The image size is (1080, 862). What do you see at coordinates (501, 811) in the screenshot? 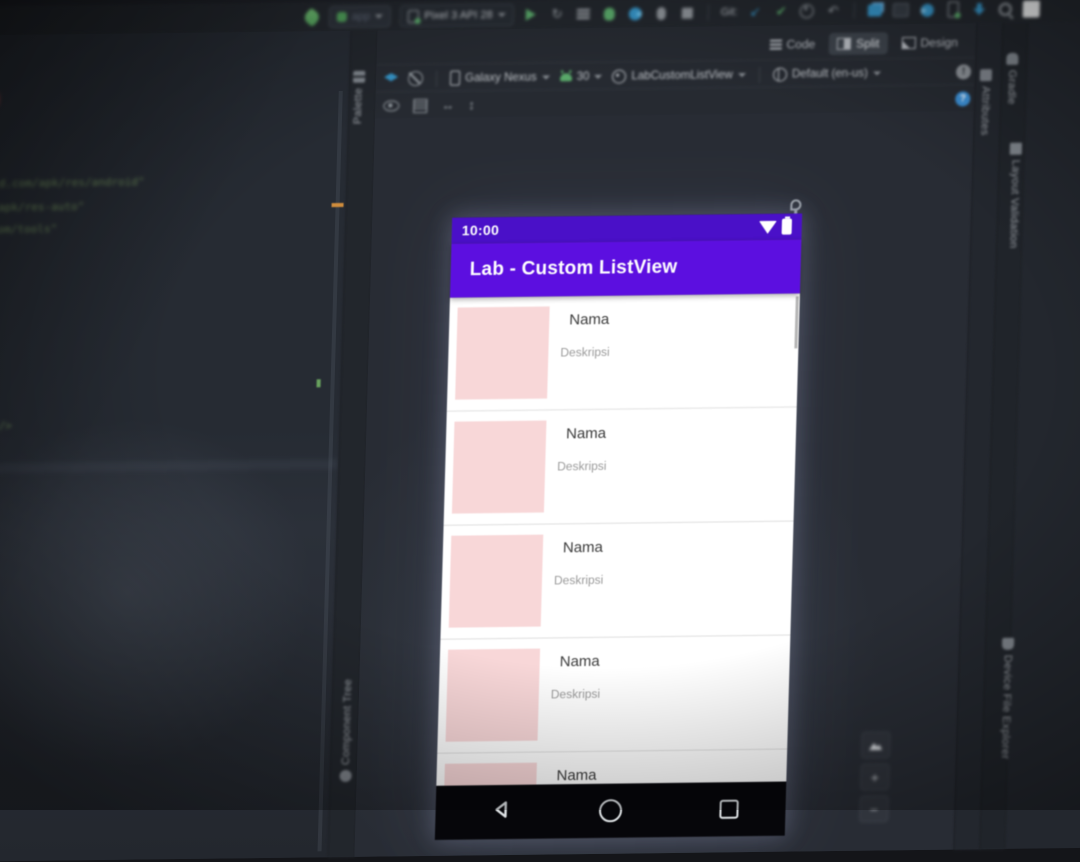
I see `back-button` at bounding box center [501, 811].